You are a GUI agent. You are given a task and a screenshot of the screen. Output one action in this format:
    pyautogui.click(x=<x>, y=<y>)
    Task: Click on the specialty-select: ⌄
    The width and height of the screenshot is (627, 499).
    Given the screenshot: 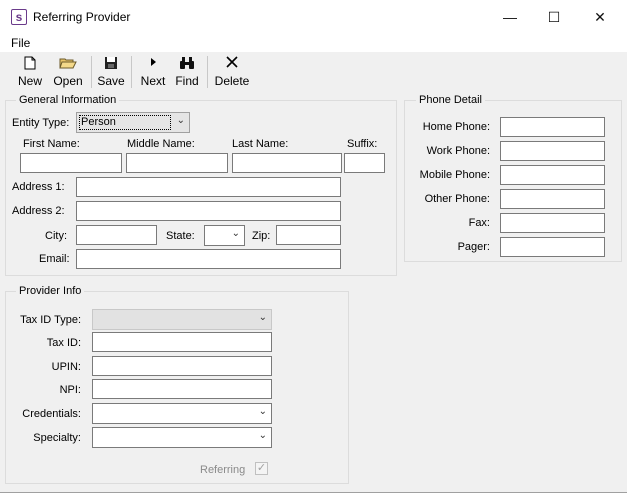 What is the action you would take?
    pyautogui.click(x=182, y=437)
    